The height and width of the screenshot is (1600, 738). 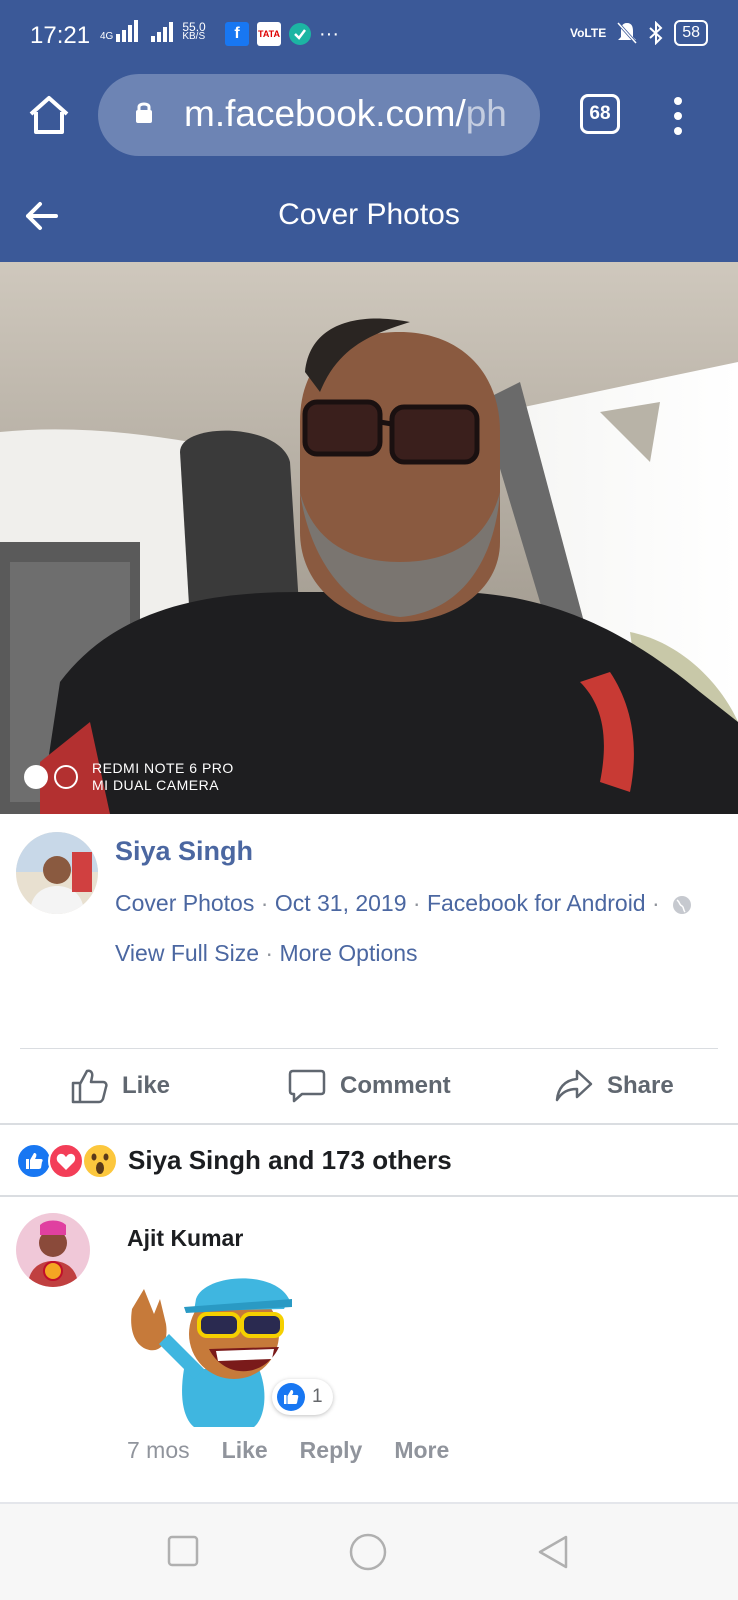 What do you see at coordinates (288, 1450) in the screenshot?
I see `comment-actions: 7 mos Like Reply More` at bounding box center [288, 1450].